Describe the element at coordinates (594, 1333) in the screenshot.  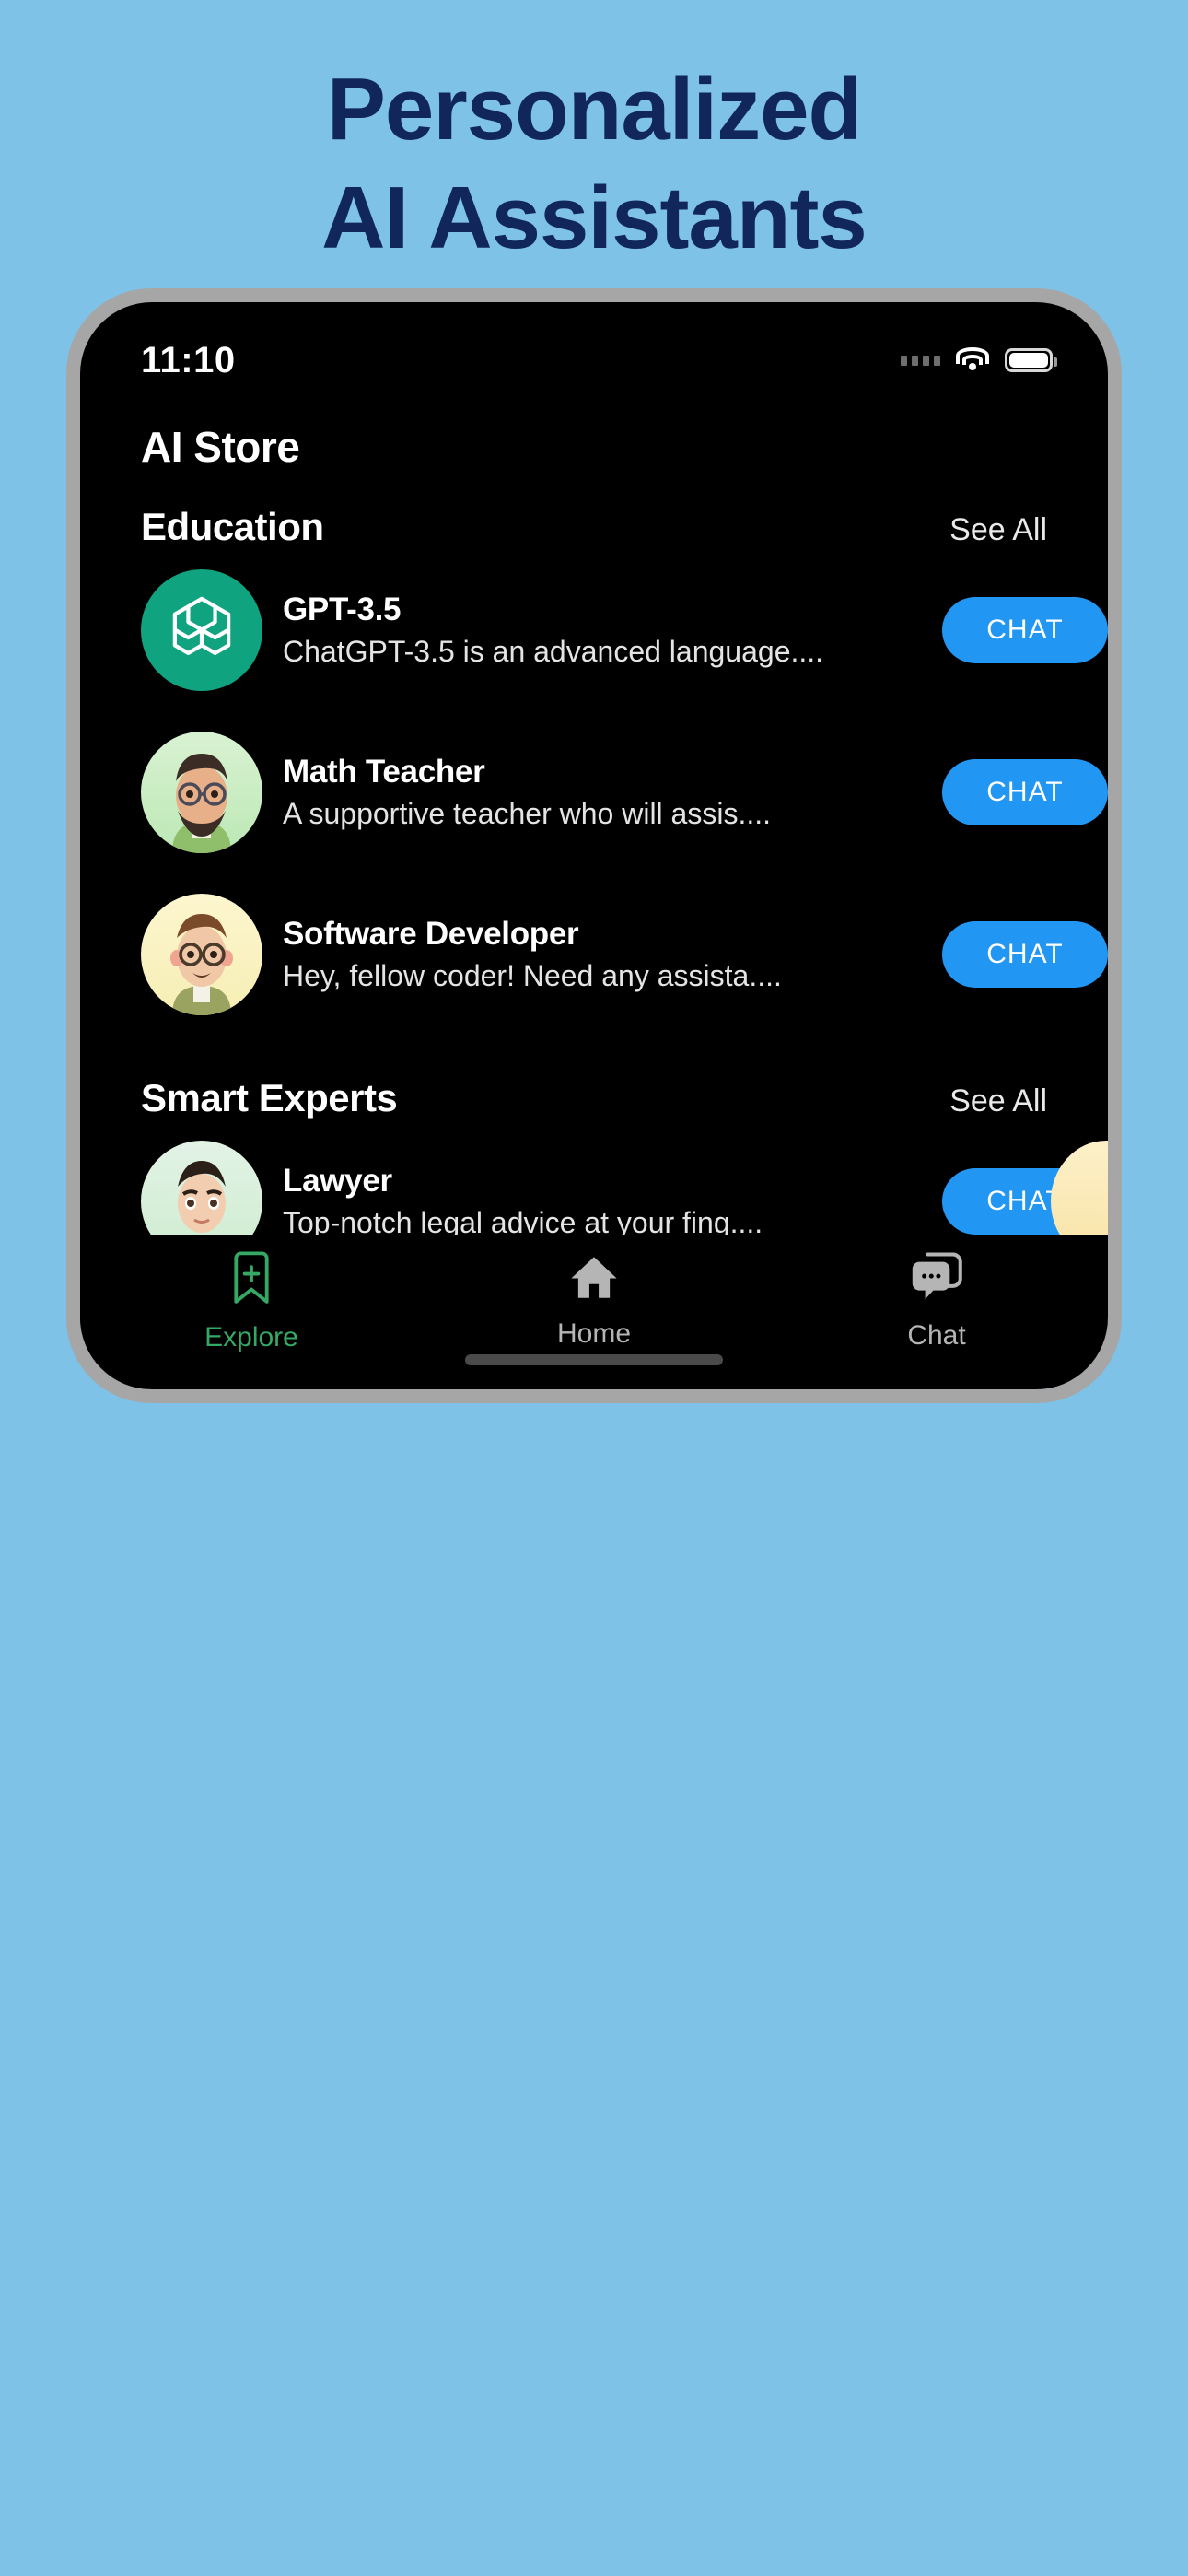
I see `tab-label: Home` at that location.